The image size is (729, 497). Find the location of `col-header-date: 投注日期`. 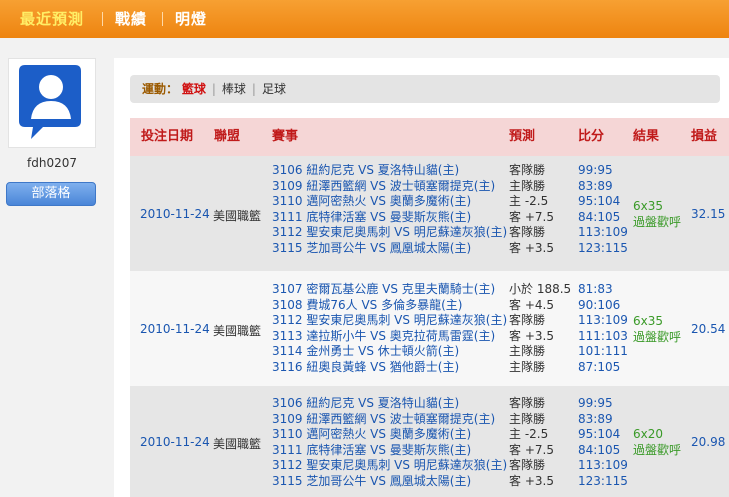

col-header-date: 投注日期 is located at coordinates (167, 136).